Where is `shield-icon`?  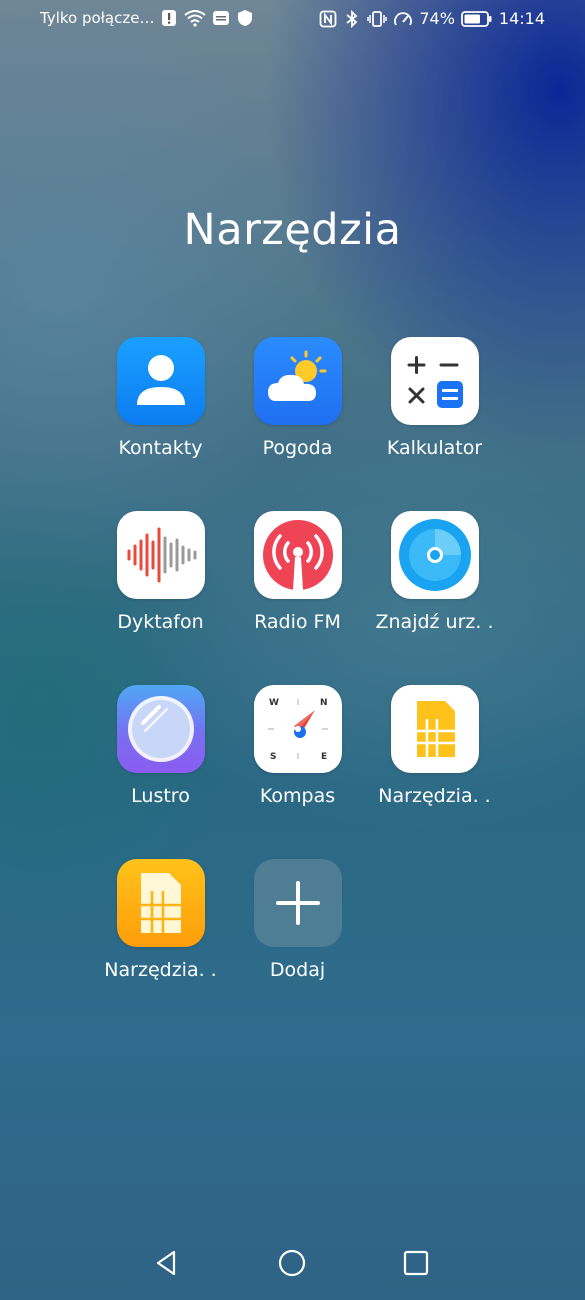
shield-icon is located at coordinates (245, 18).